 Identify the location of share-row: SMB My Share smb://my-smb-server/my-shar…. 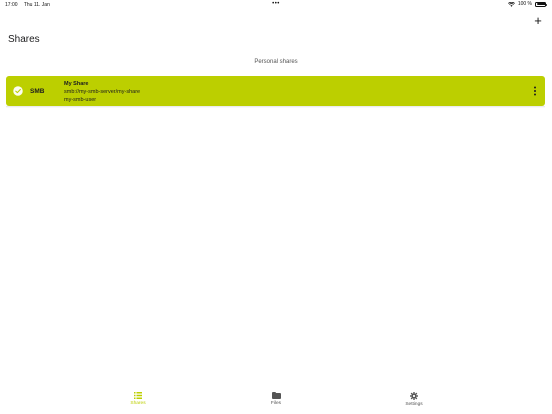
(275, 91).